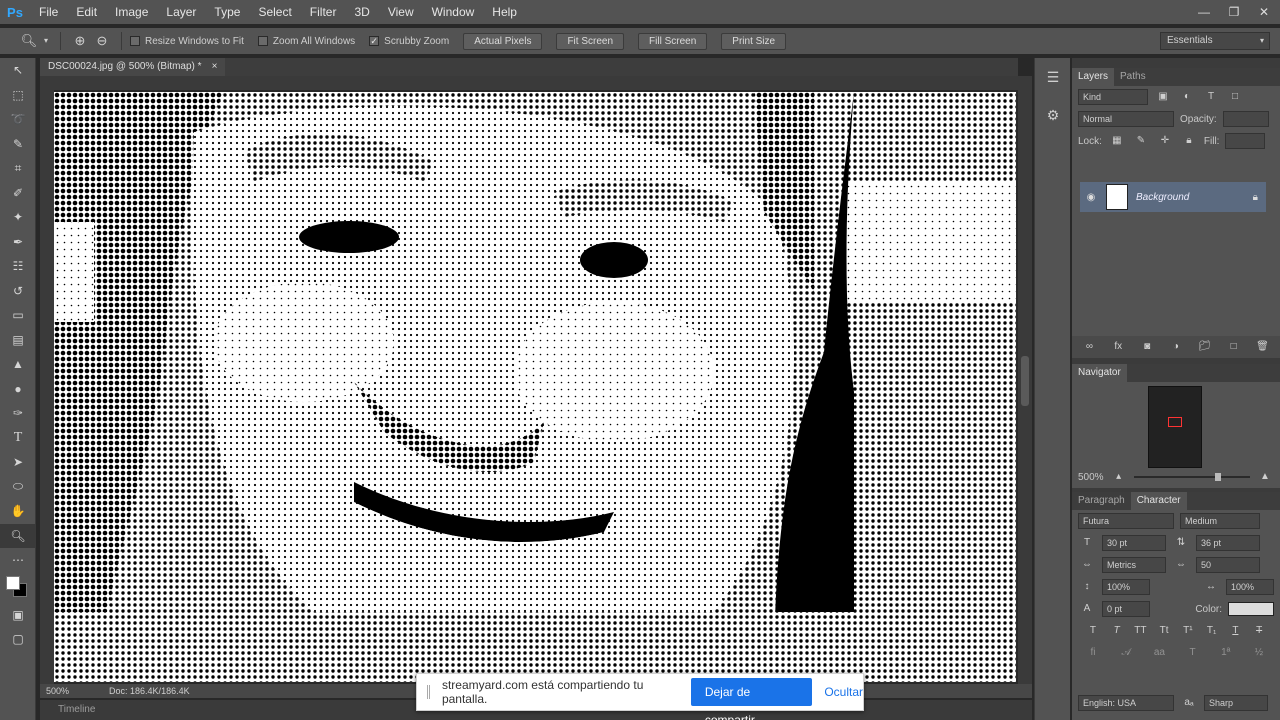 This screenshot has width=1280, height=720. Describe the element at coordinates (1236, 703) in the screenshot. I see `anti-alias-select: Sharp` at that location.